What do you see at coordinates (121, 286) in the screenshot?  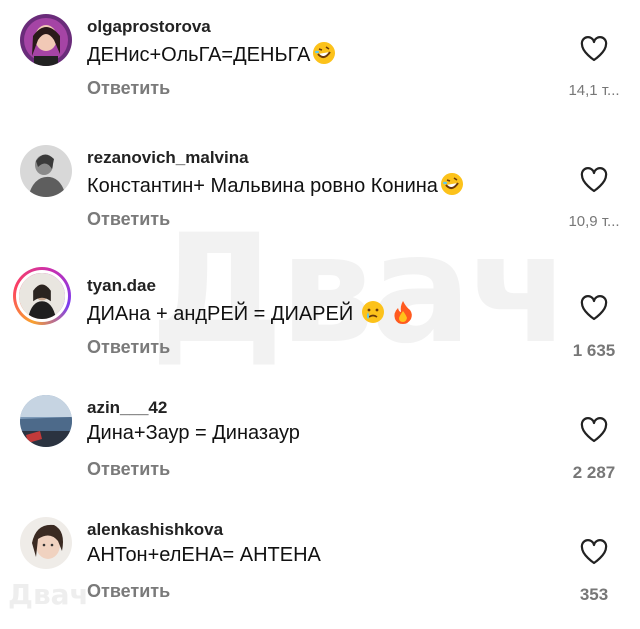 I see `comment-username: tyan.dae` at bounding box center [121, 286].